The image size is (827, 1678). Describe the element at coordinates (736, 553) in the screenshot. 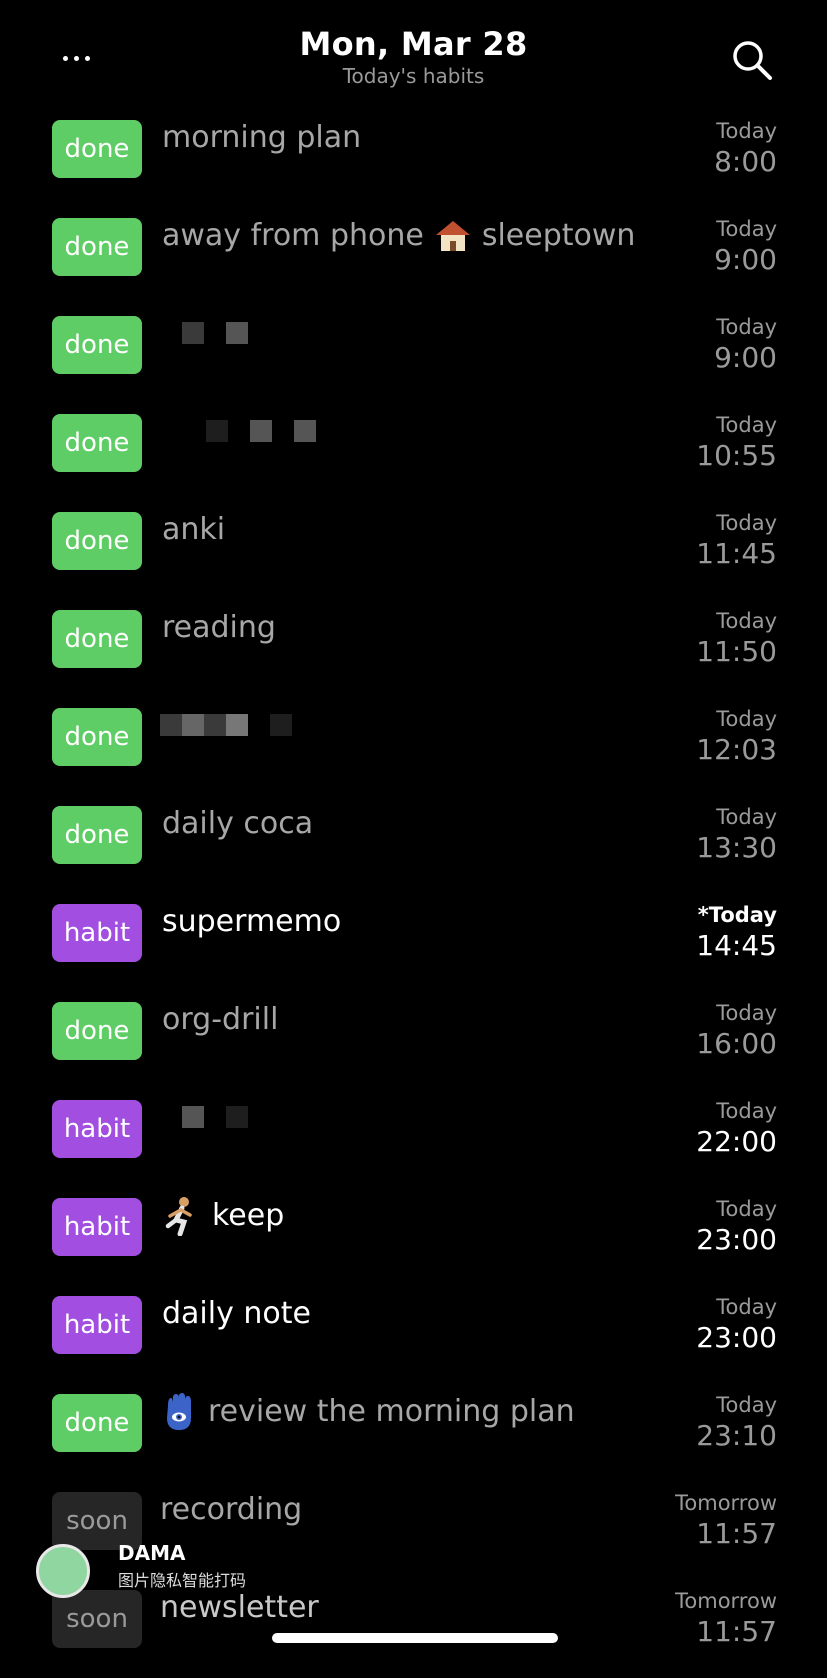

I see `habit-time: 11:45` at that location.